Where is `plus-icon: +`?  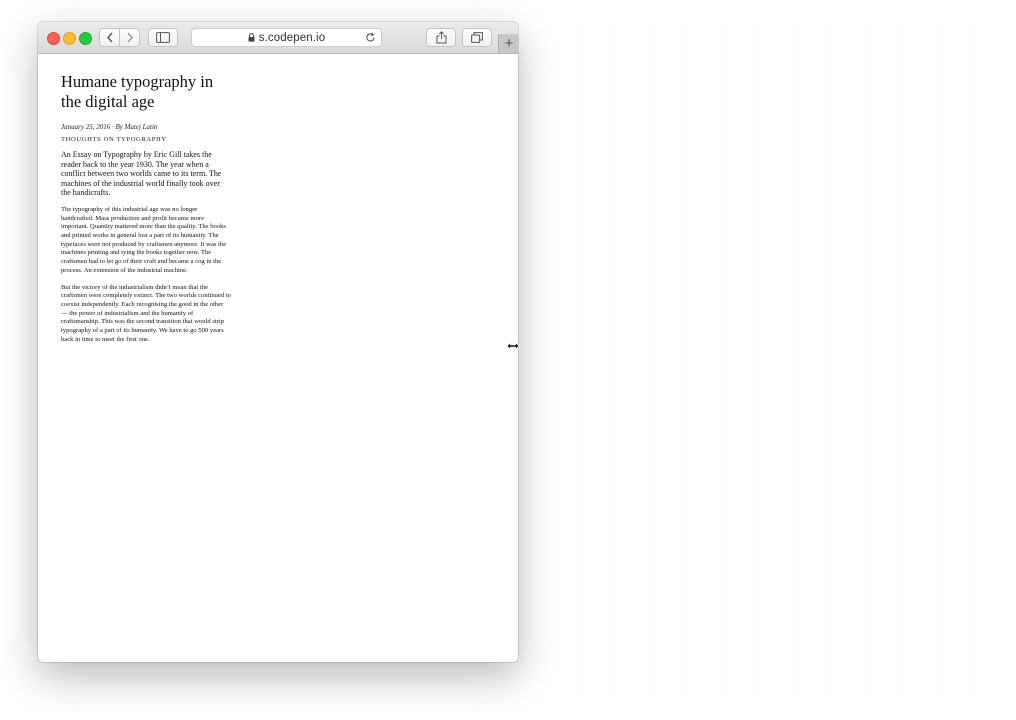 plus-icon: + is located at coordinates (509, 43).